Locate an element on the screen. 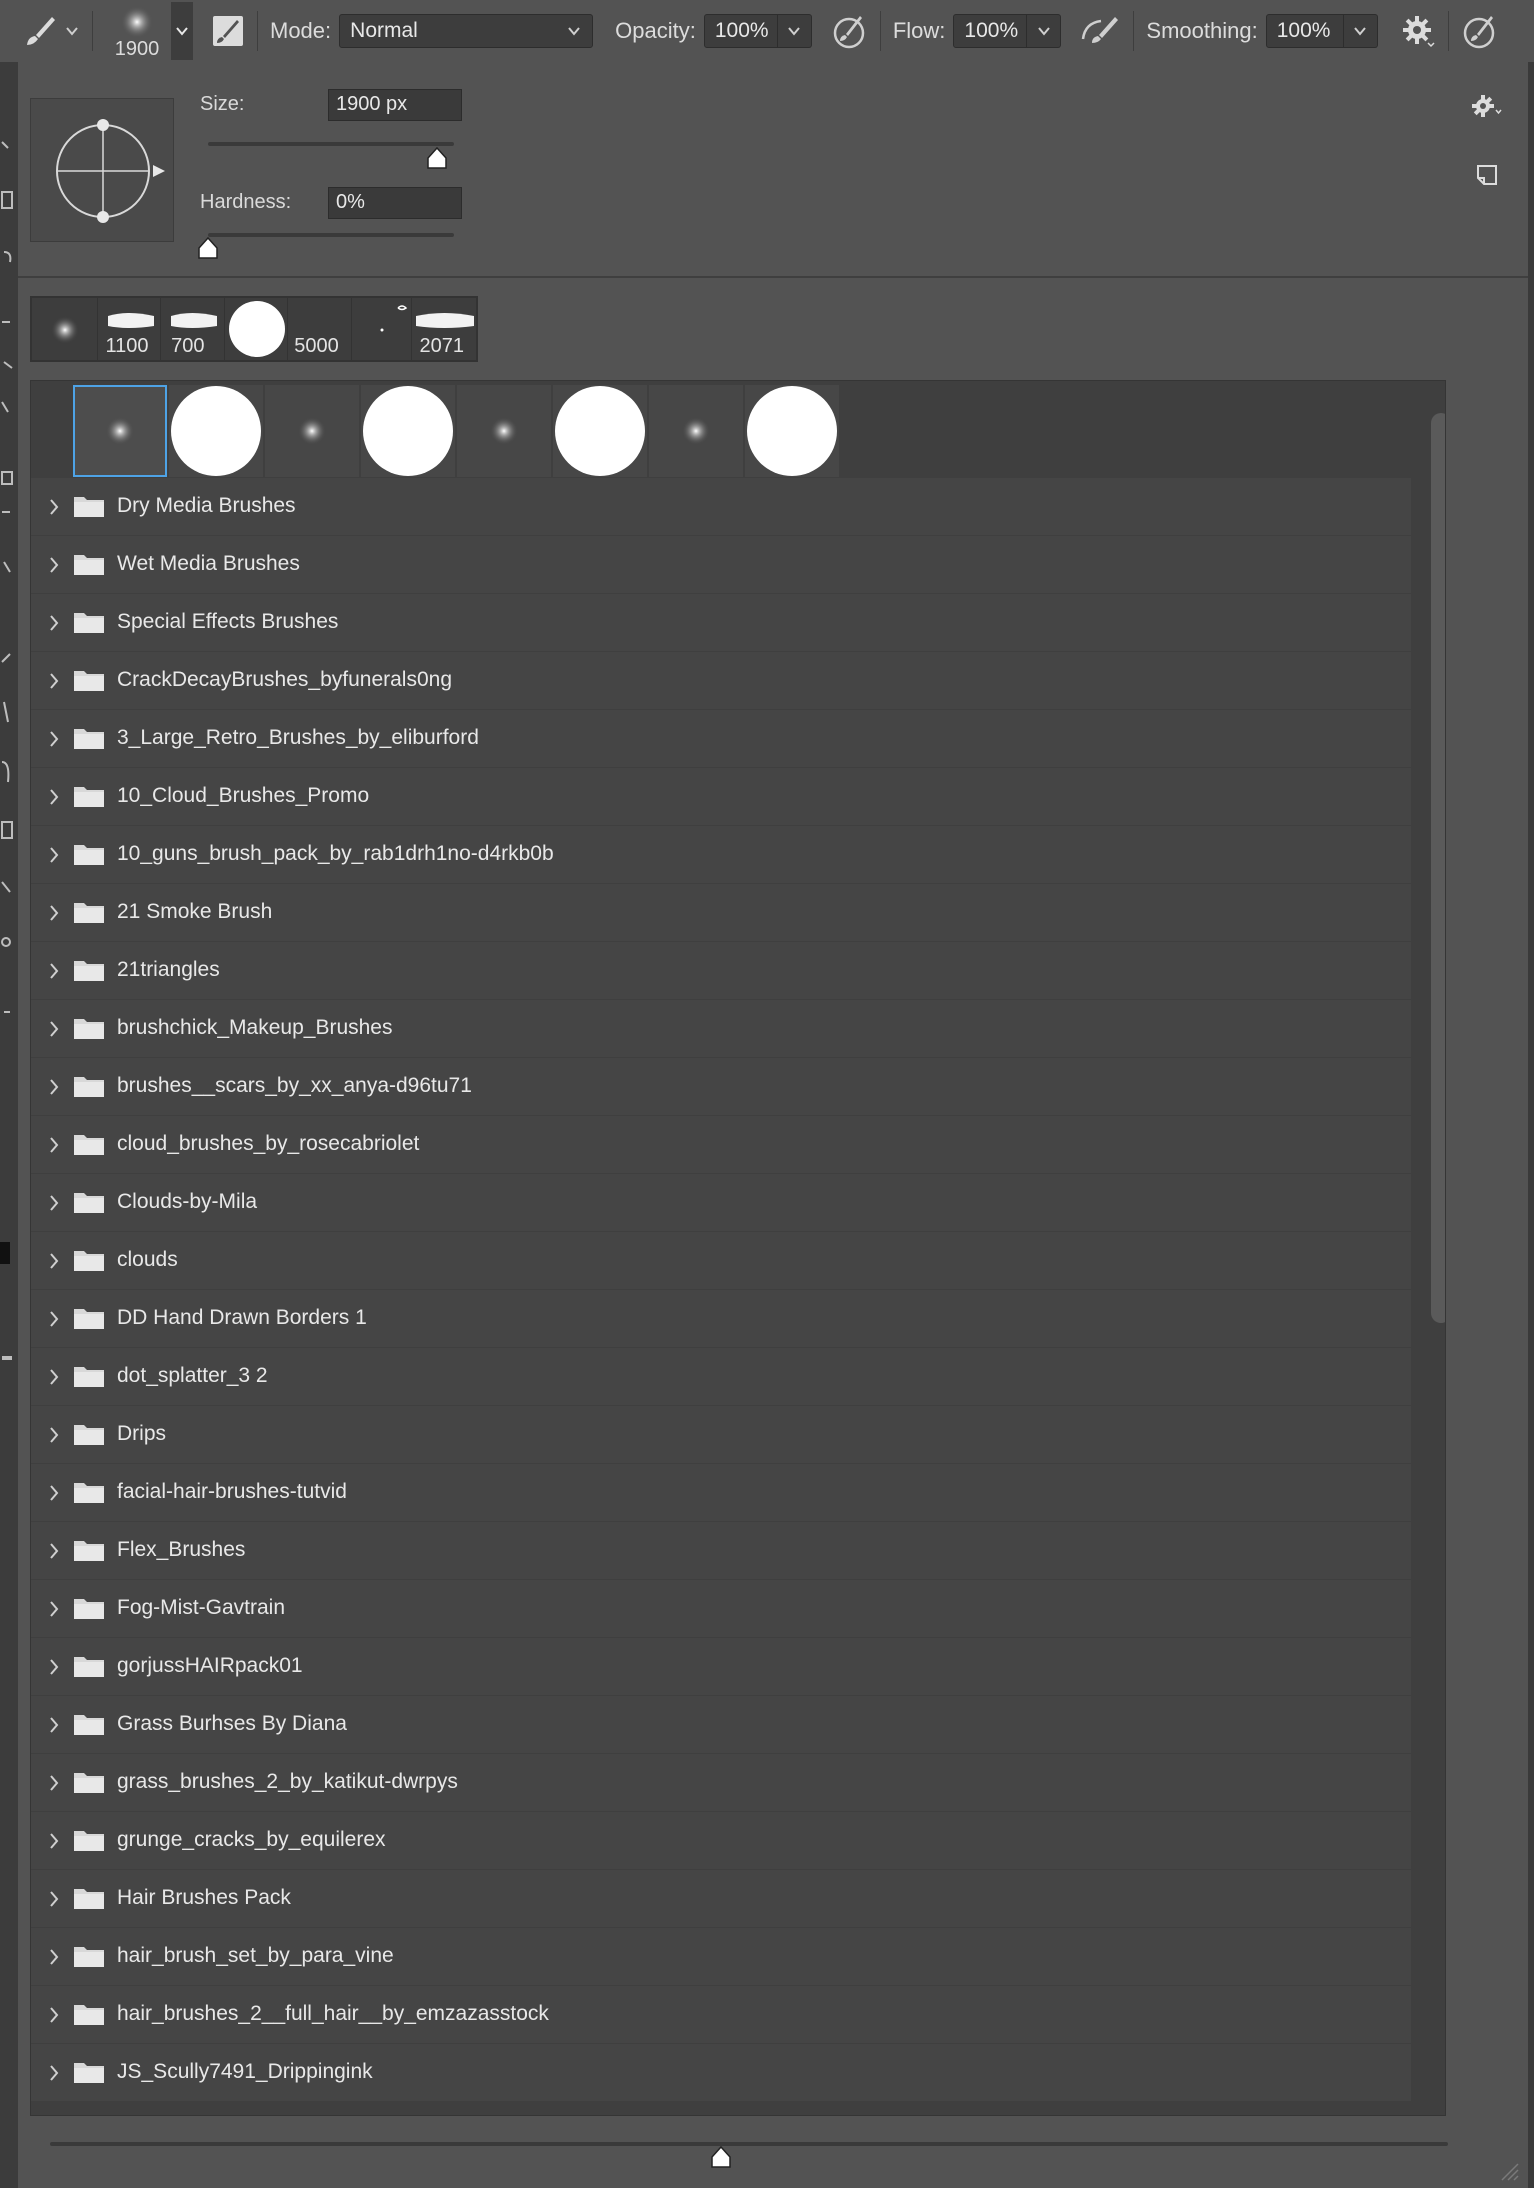 Image resolution: width=1534 pixels, height=2188 pixels. chevron-down-icon is located at coordinates (72, 31).